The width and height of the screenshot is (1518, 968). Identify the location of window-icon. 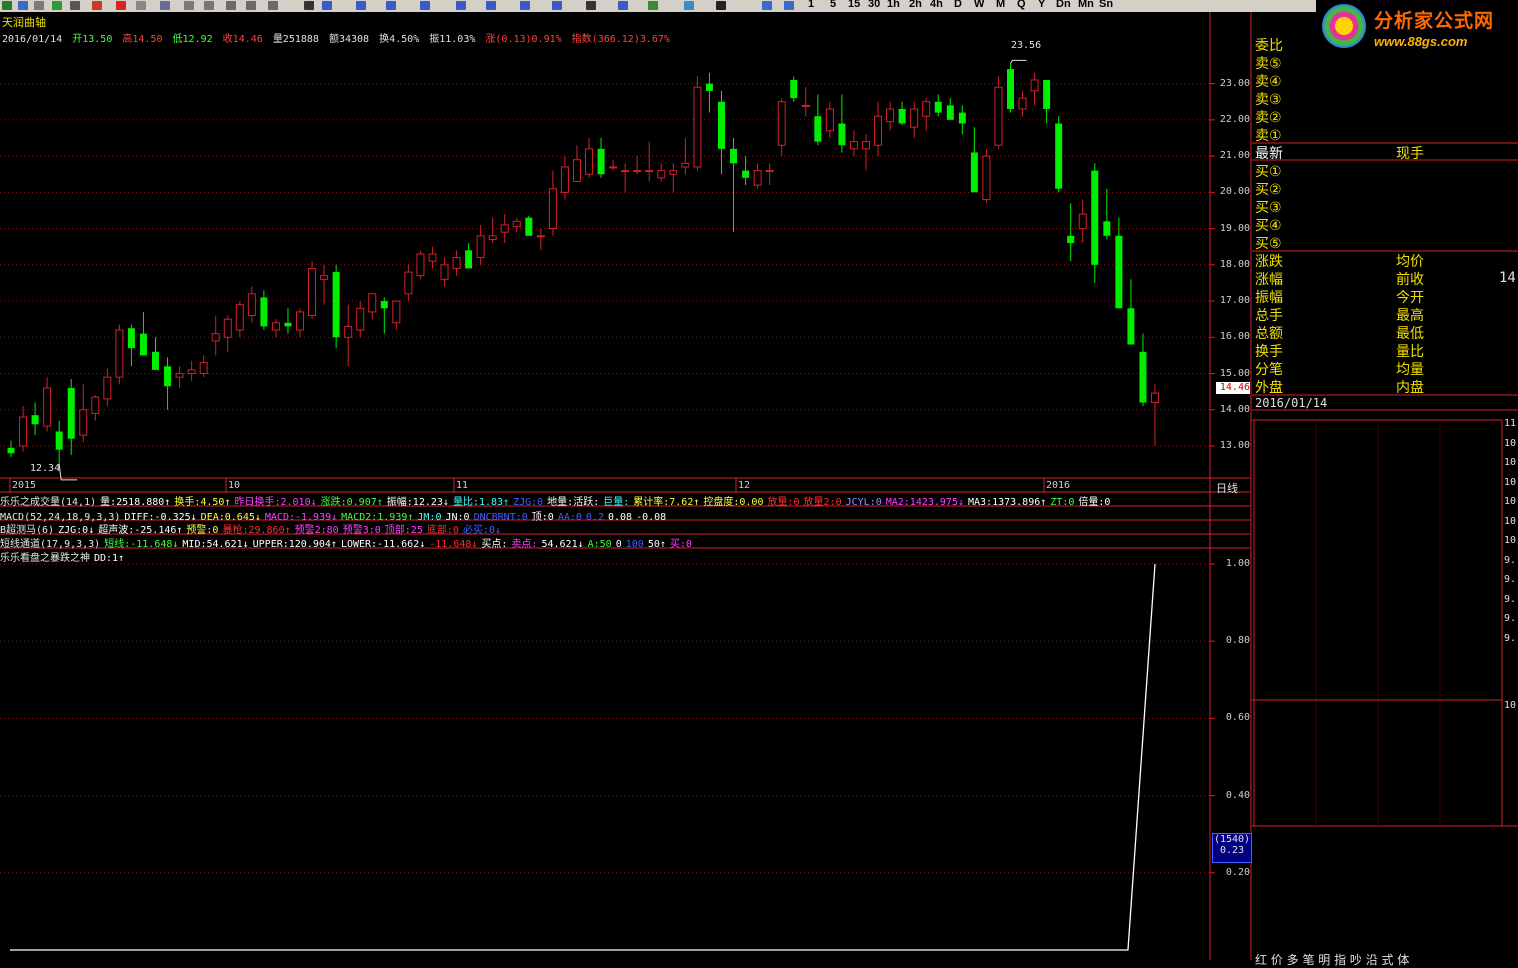
(209, 5).